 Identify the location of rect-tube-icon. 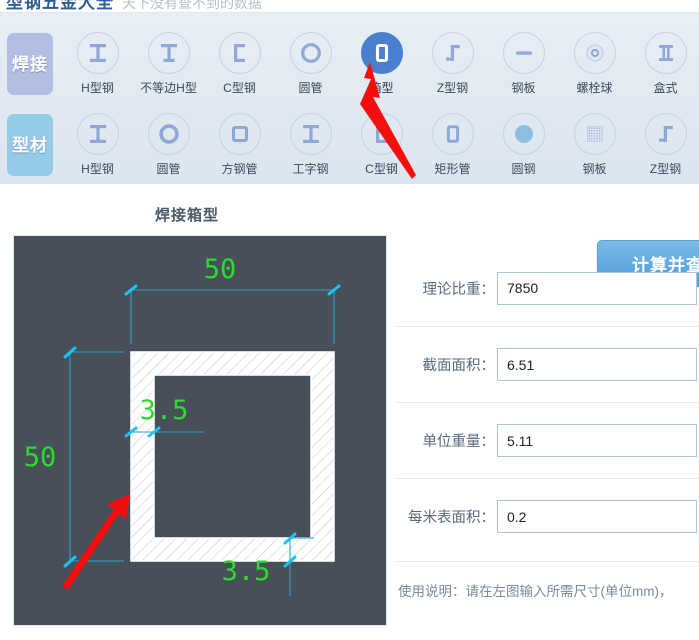
(452, 134).